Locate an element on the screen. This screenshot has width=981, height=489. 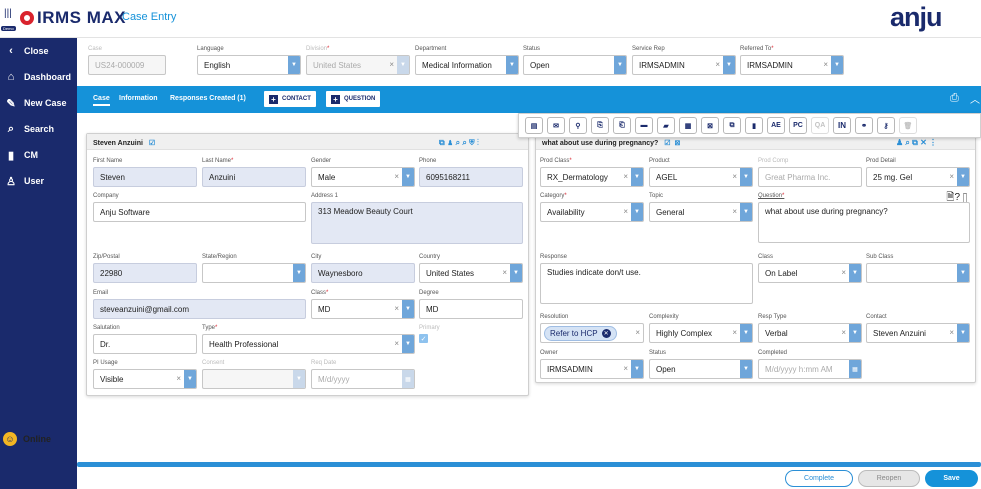
mail-icon: ✉ is located at coordinates (556, 125).